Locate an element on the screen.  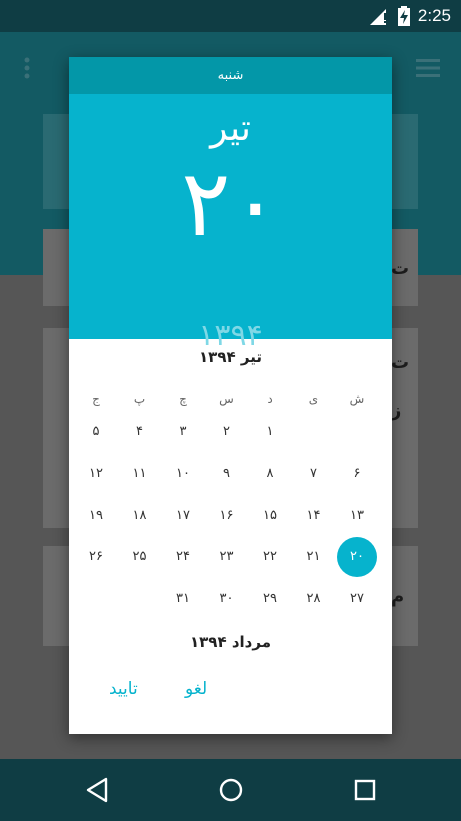
weekday-label: ش is located at coordinates (357, 399).